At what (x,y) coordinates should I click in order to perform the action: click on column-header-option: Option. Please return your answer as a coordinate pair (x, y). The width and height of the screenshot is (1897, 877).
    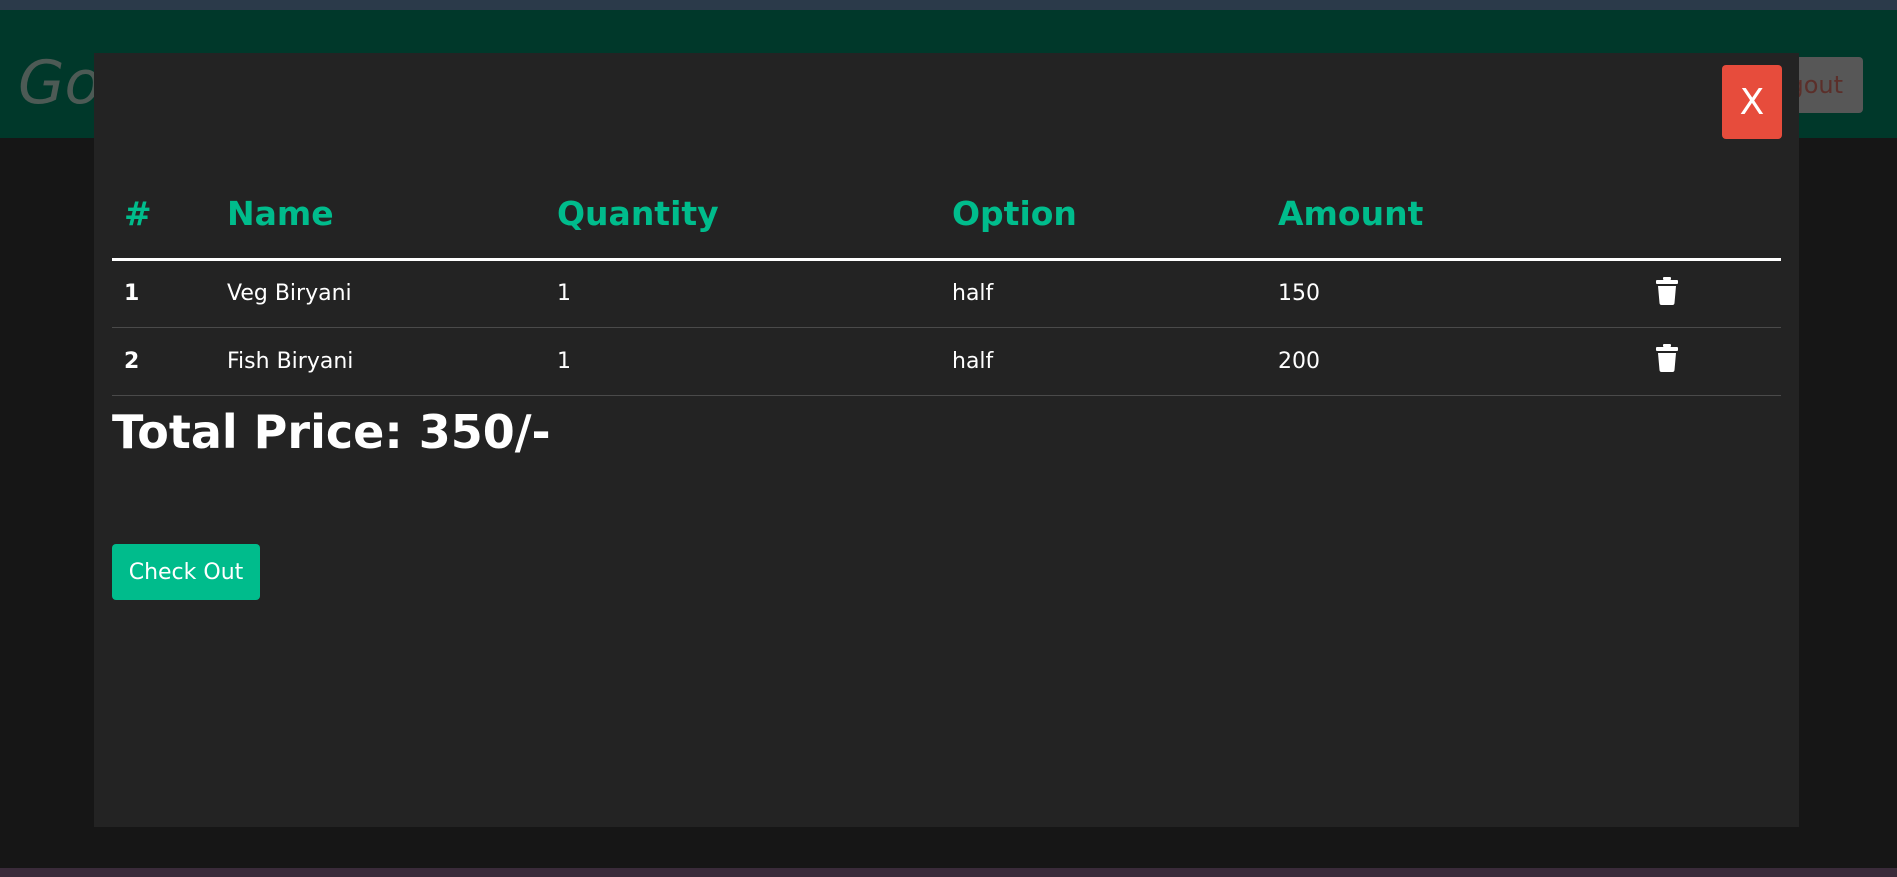
    Looking at the image, I should click on (1103, 215).